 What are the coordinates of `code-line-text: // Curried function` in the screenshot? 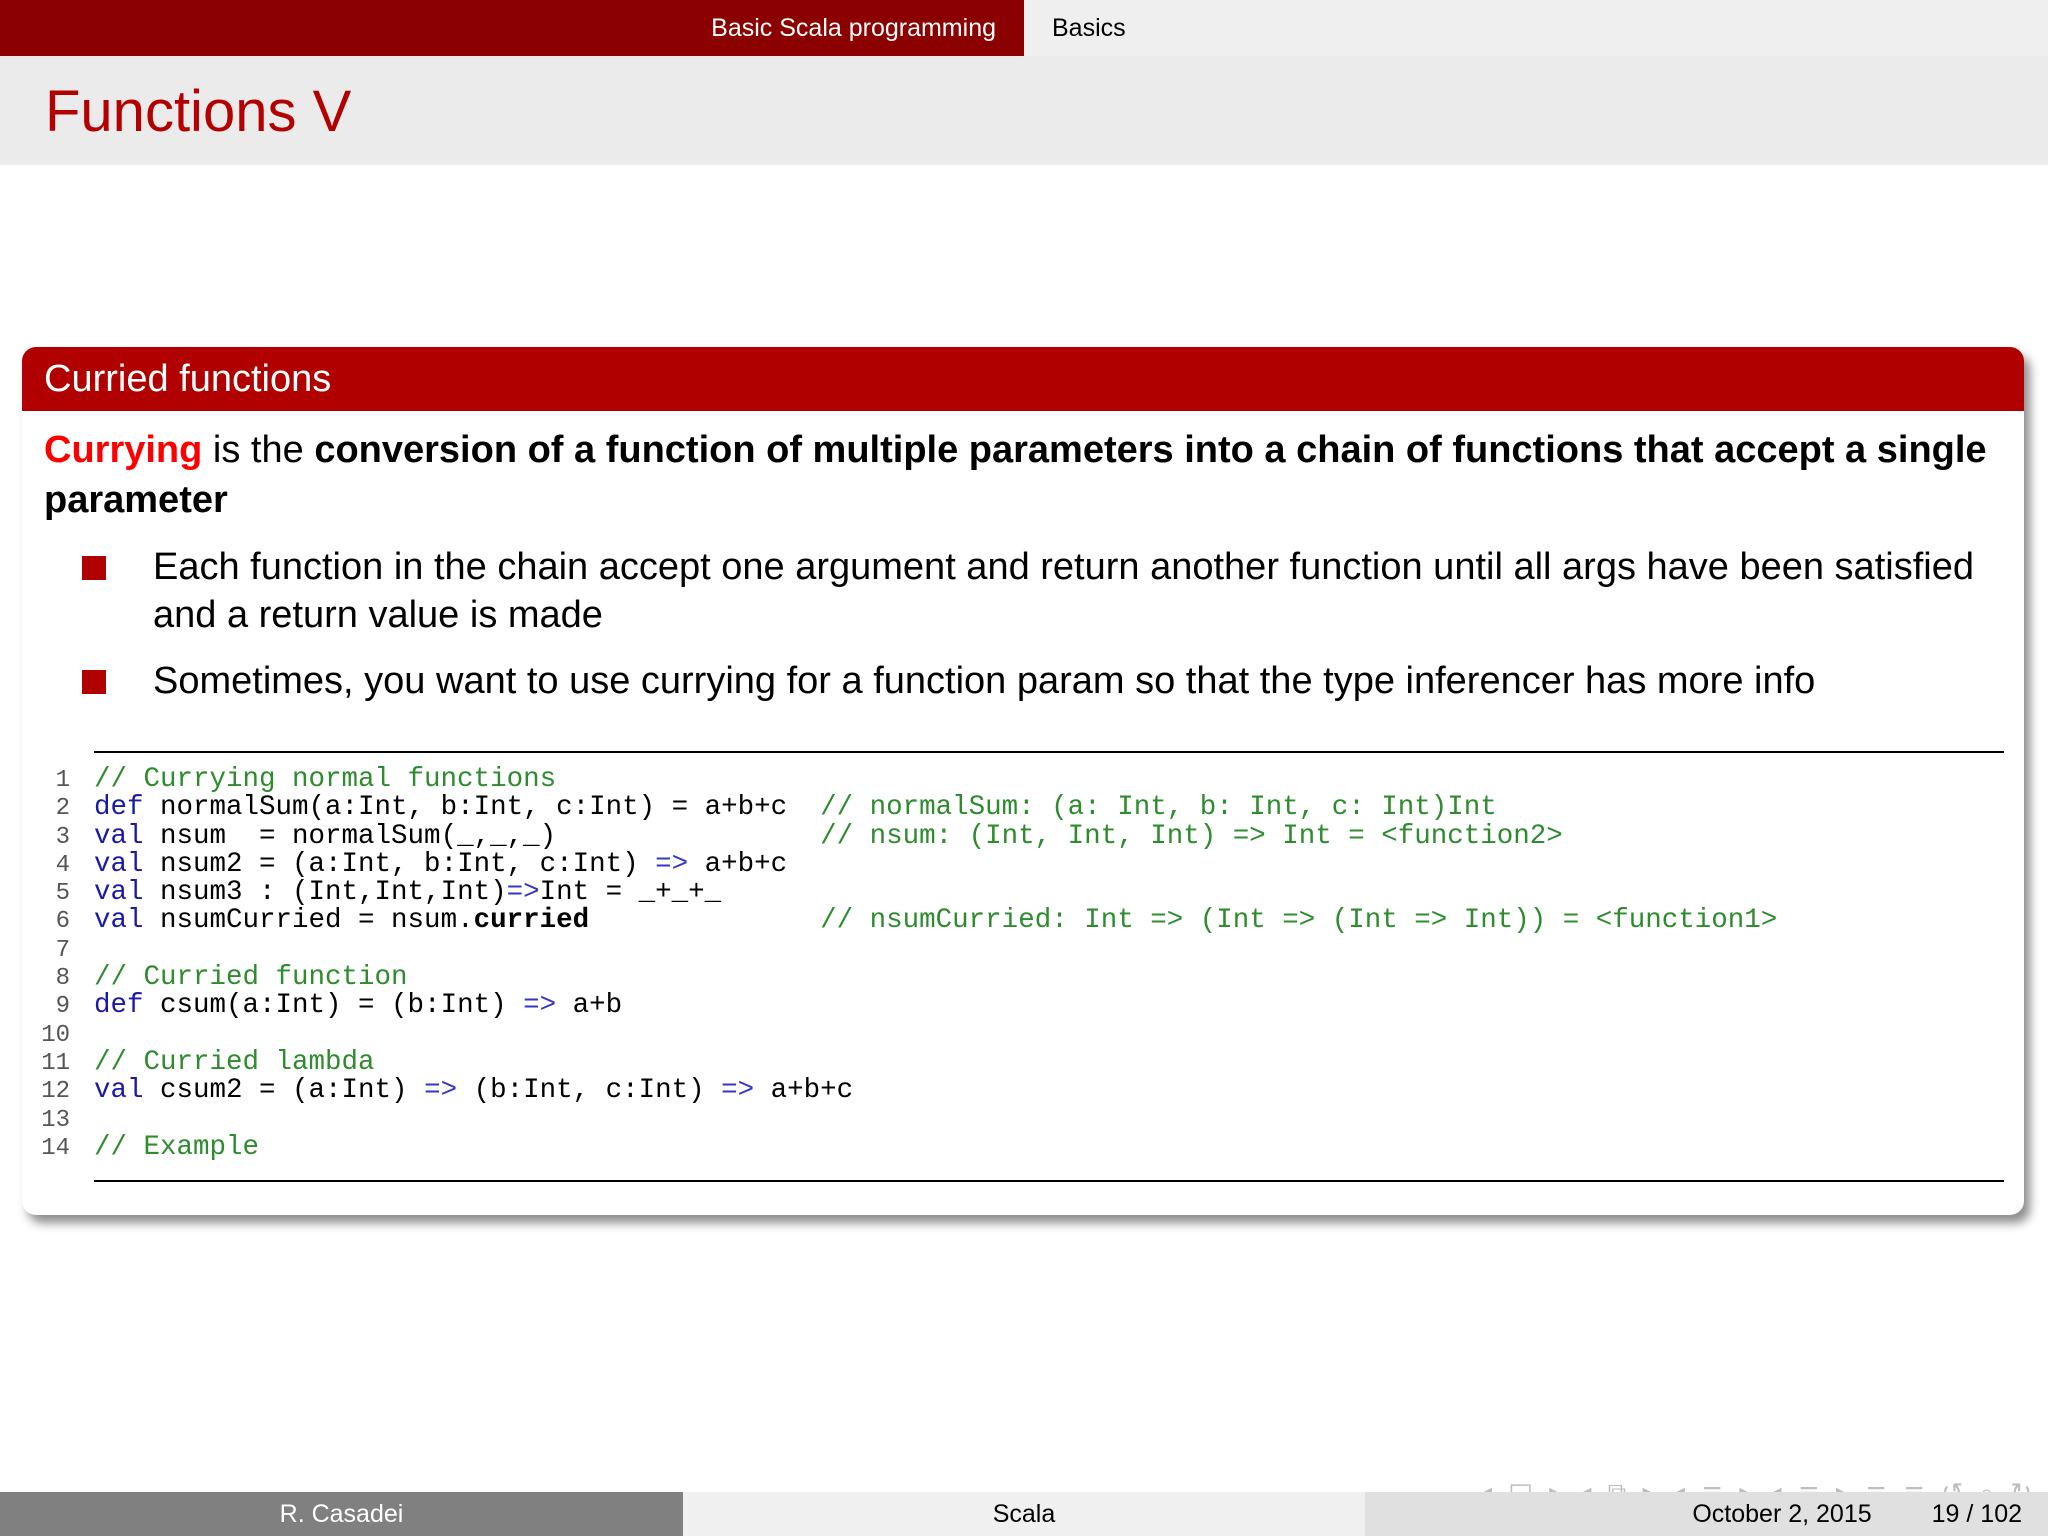 It's located at (251, 978).